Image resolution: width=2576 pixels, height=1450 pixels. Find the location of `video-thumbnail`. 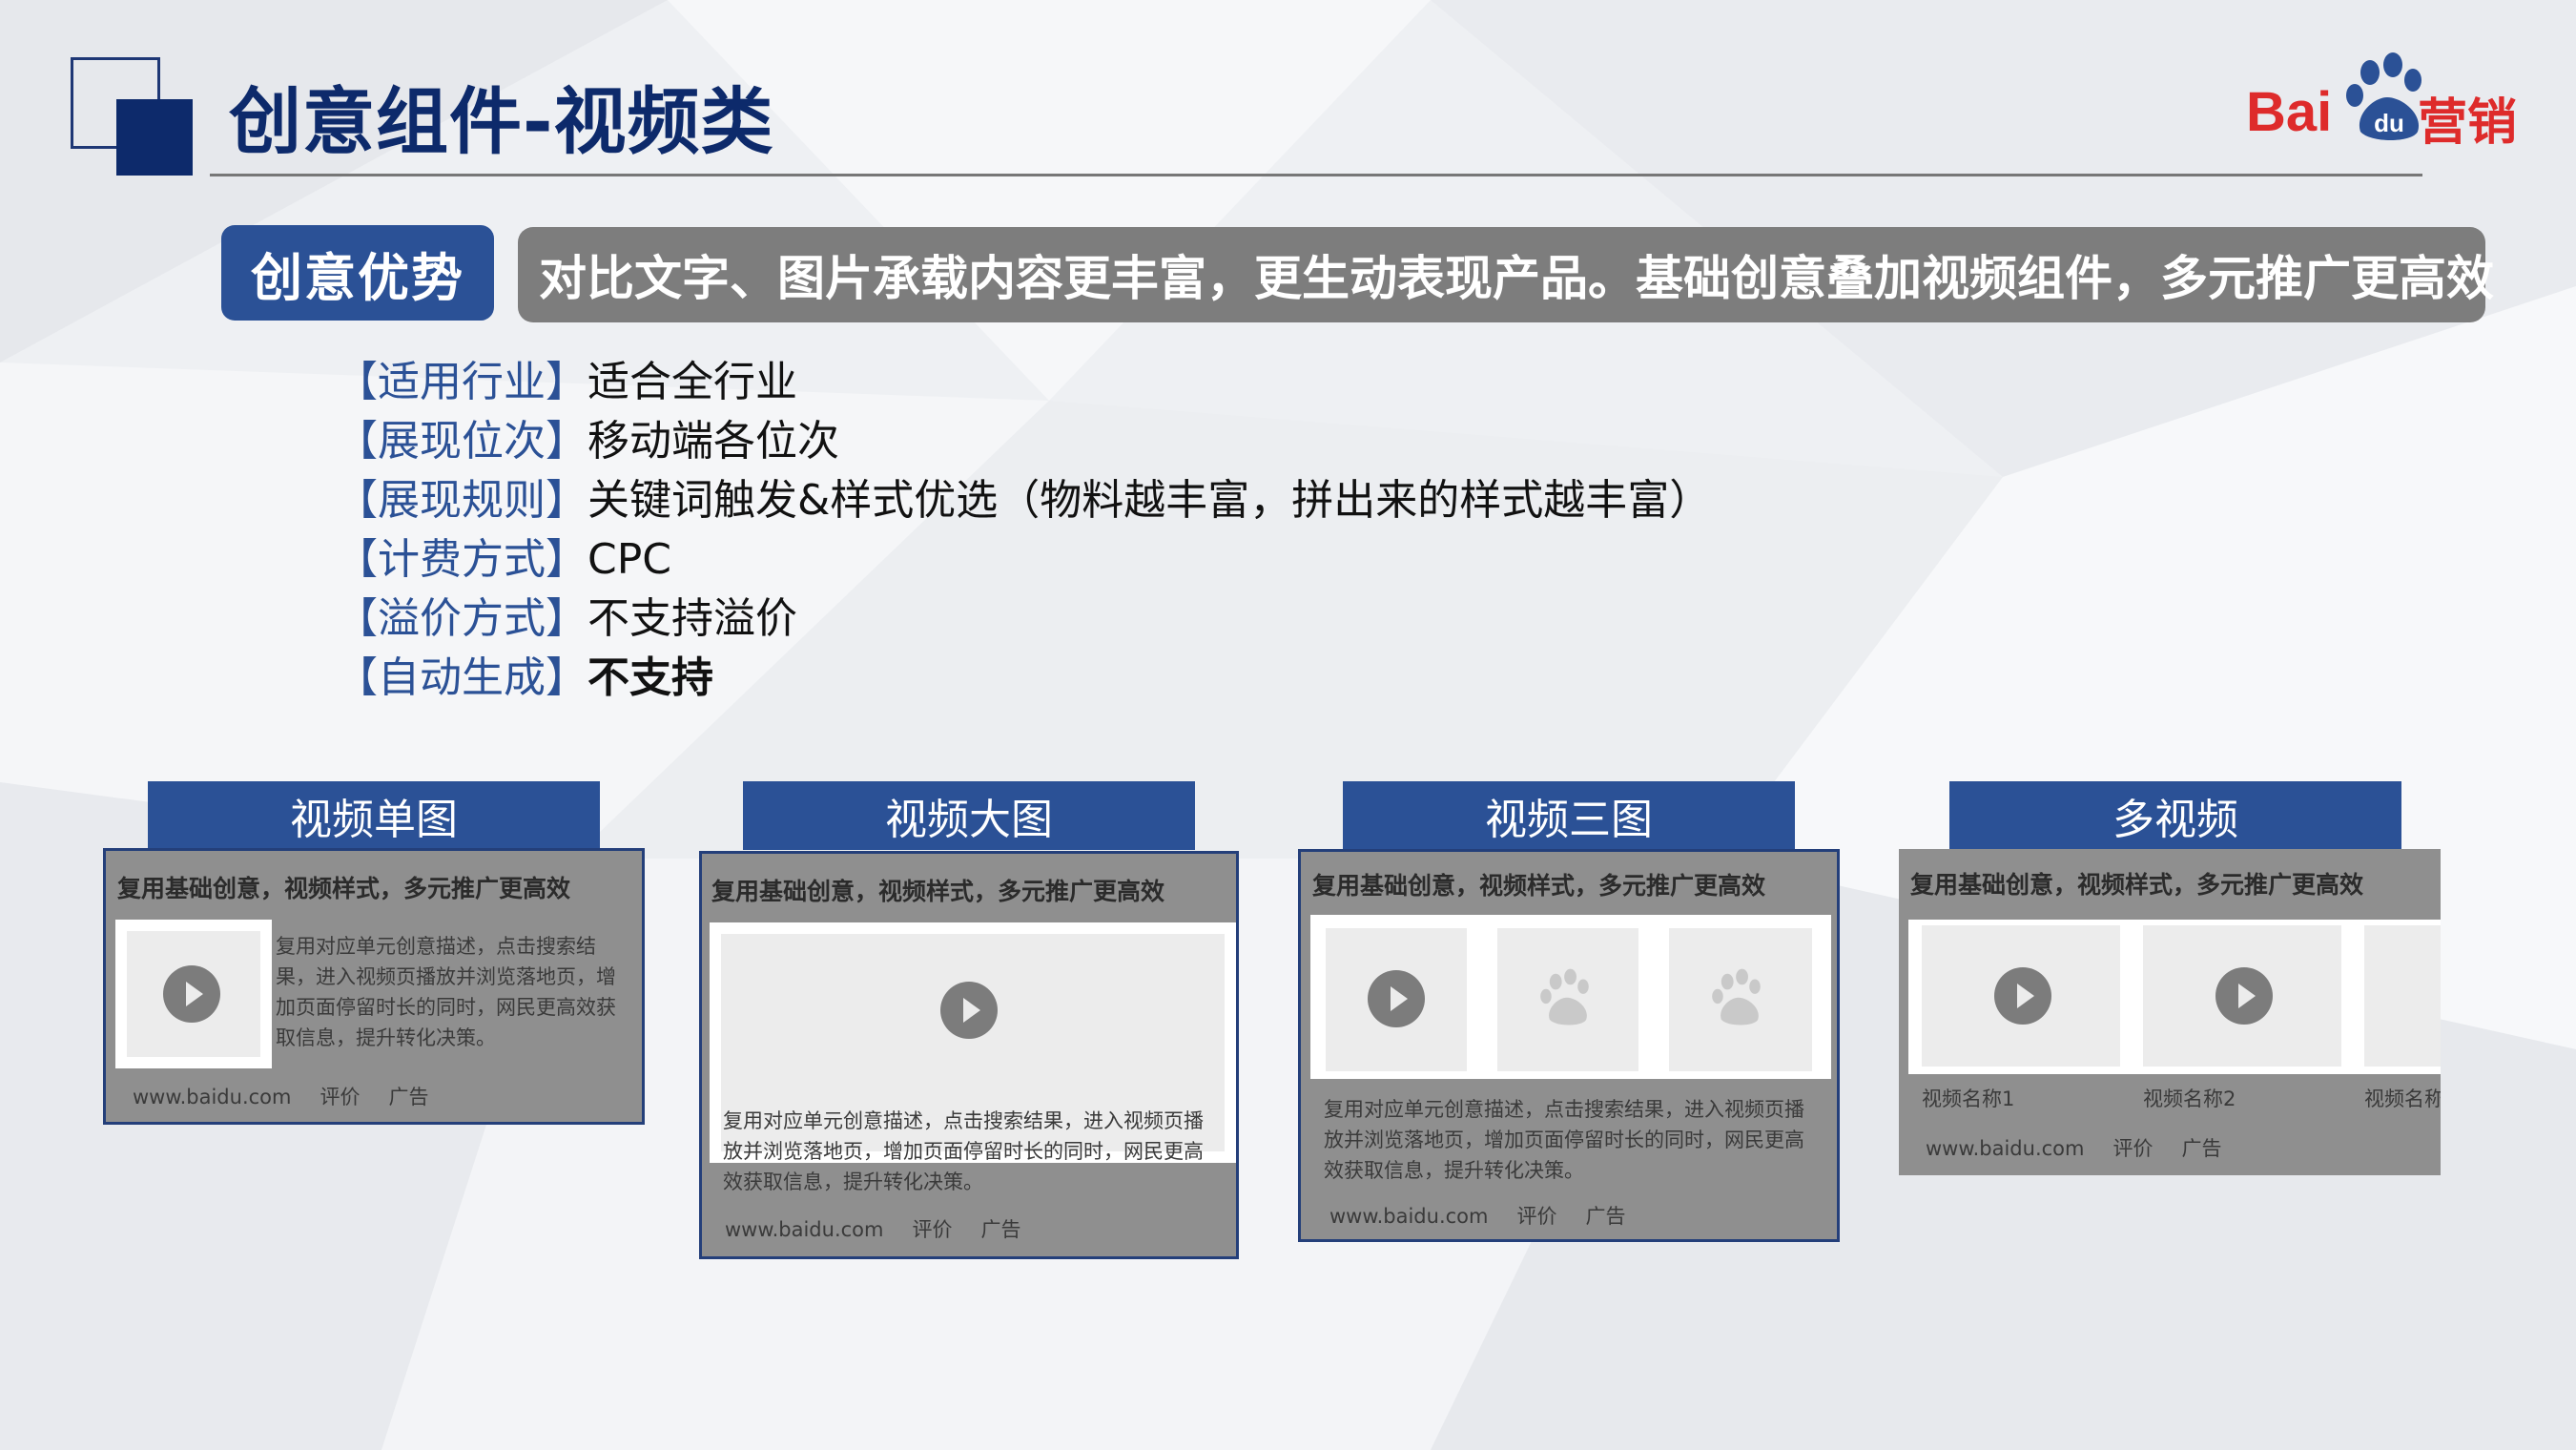

video-thumbnail is located at coordinates (2402, 996).